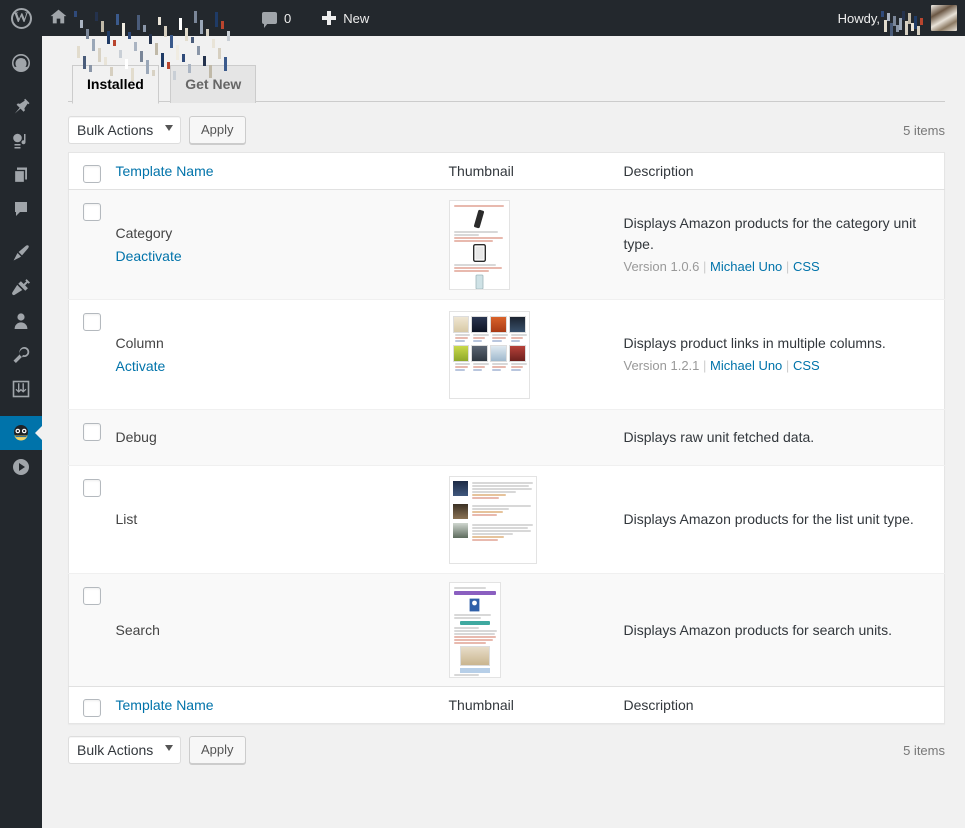 The height and width of the screenshot is (828, 965). I want to click on template-name: Debug, so click(136, 437).